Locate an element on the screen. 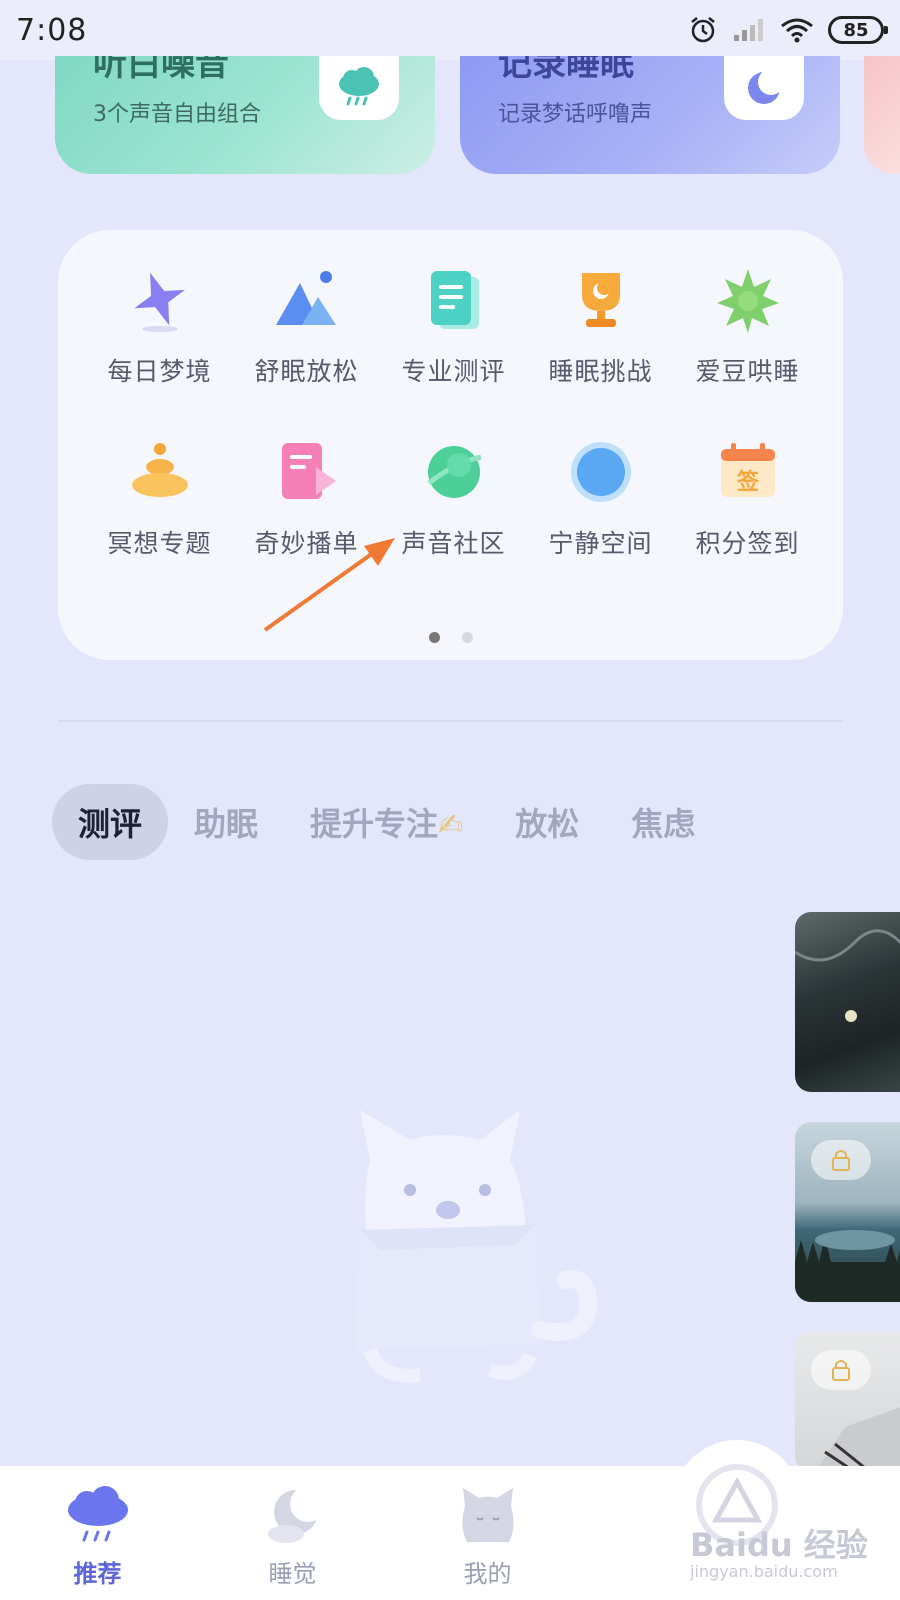  grid-item-idol-sleep: 爱豆哄睡 is located at coordinates (747, 324).